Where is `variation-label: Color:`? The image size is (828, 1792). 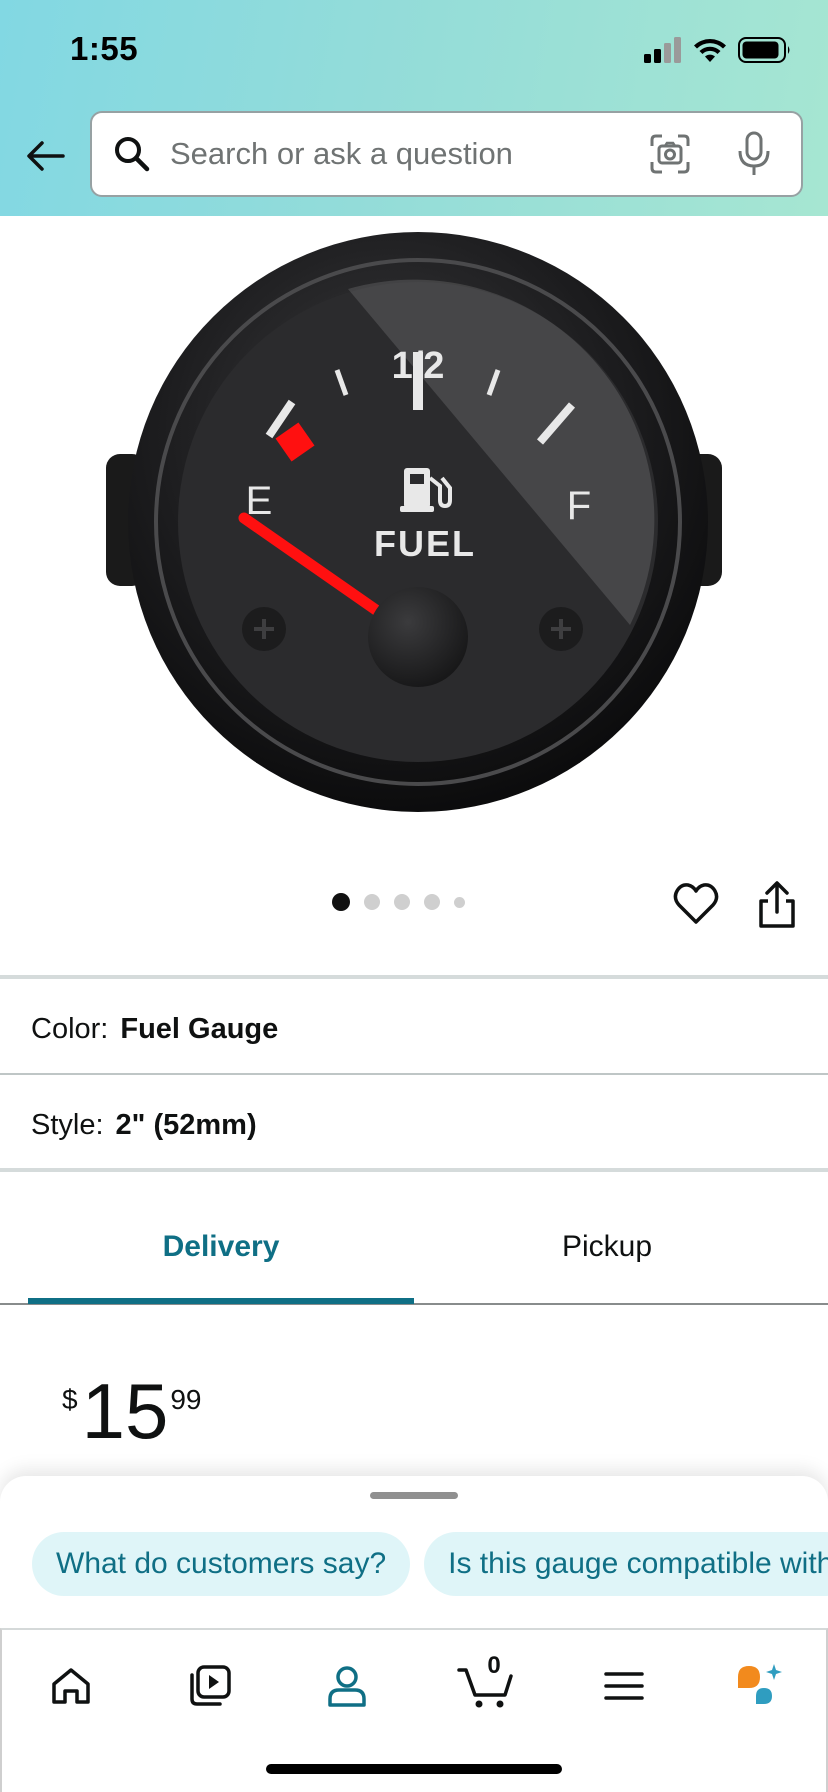
variation-label: Color: is located at coordinates (70, 1028).